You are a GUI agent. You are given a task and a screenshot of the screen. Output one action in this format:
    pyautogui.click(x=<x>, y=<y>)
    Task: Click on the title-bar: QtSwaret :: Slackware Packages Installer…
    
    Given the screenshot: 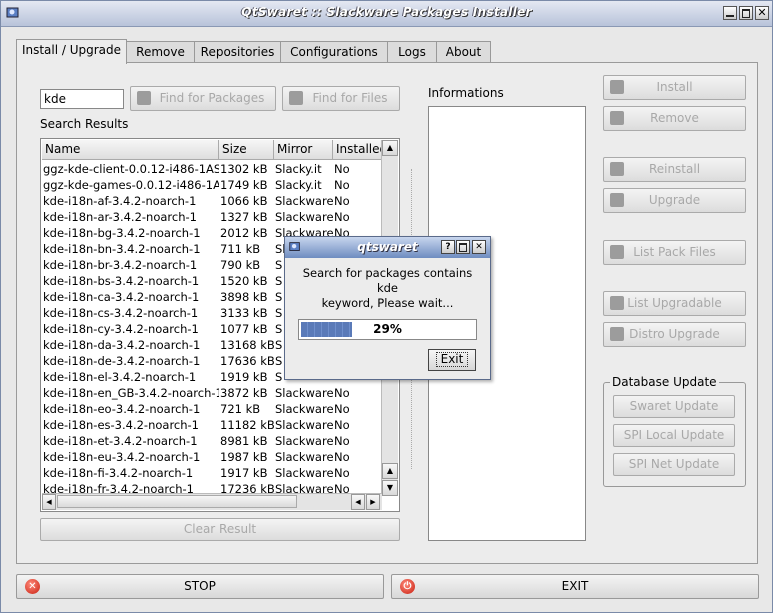 What is the action you would take?
    pyautogui.click(x=386, y=14)
    